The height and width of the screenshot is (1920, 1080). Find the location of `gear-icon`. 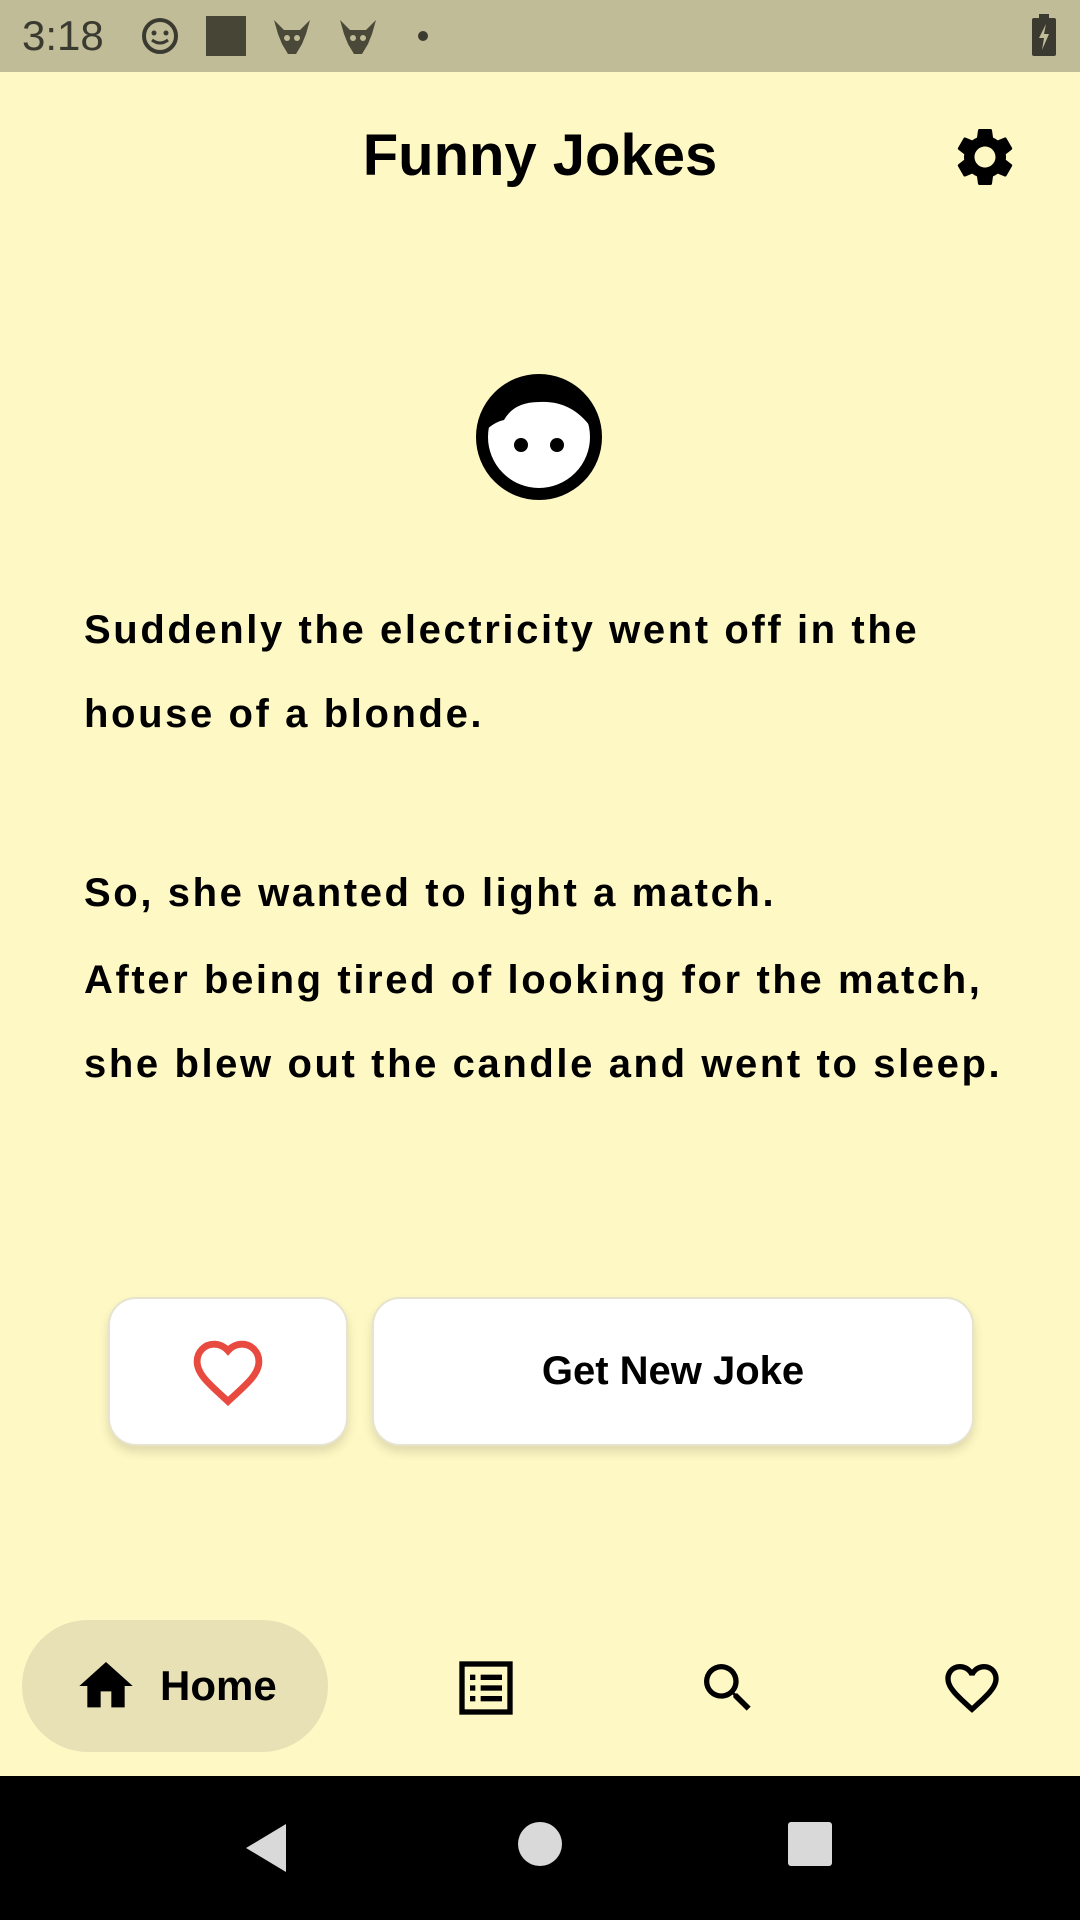

gear-icon is located at coordinates (985, 157).